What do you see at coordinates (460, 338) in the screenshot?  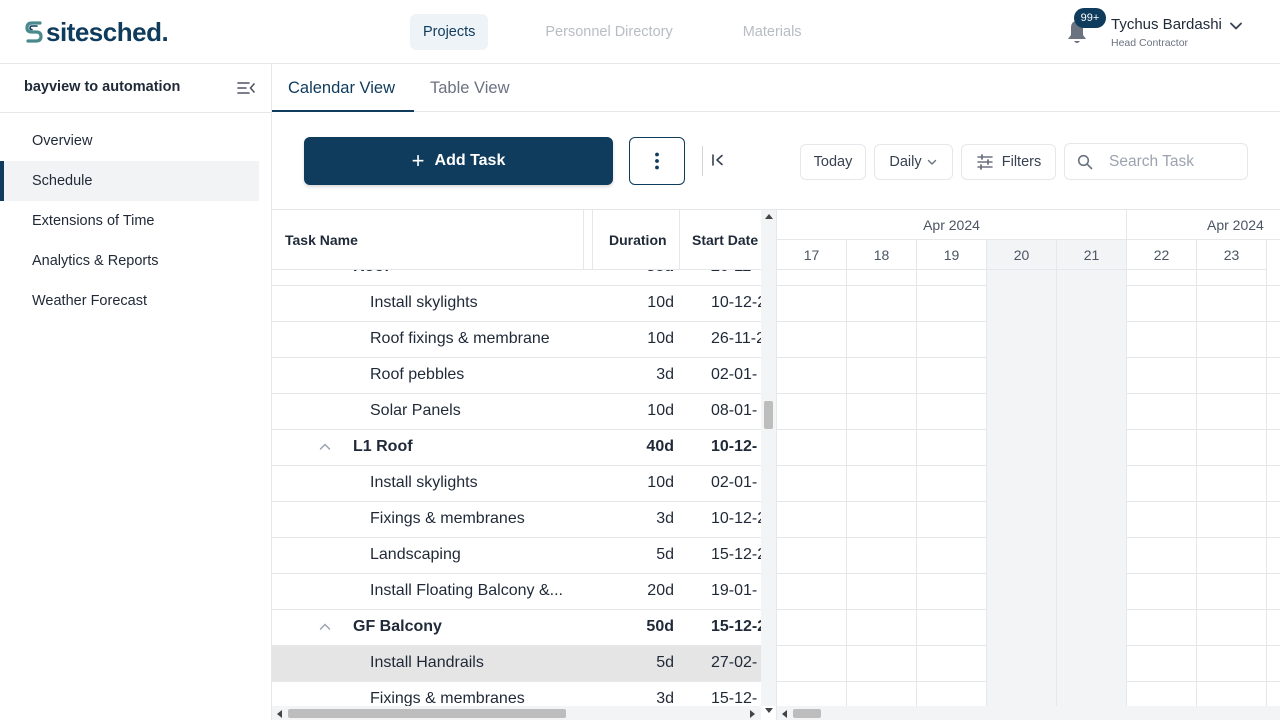 I see `task-name: Roof fixings & membrane` at bounding box center [460, 338].